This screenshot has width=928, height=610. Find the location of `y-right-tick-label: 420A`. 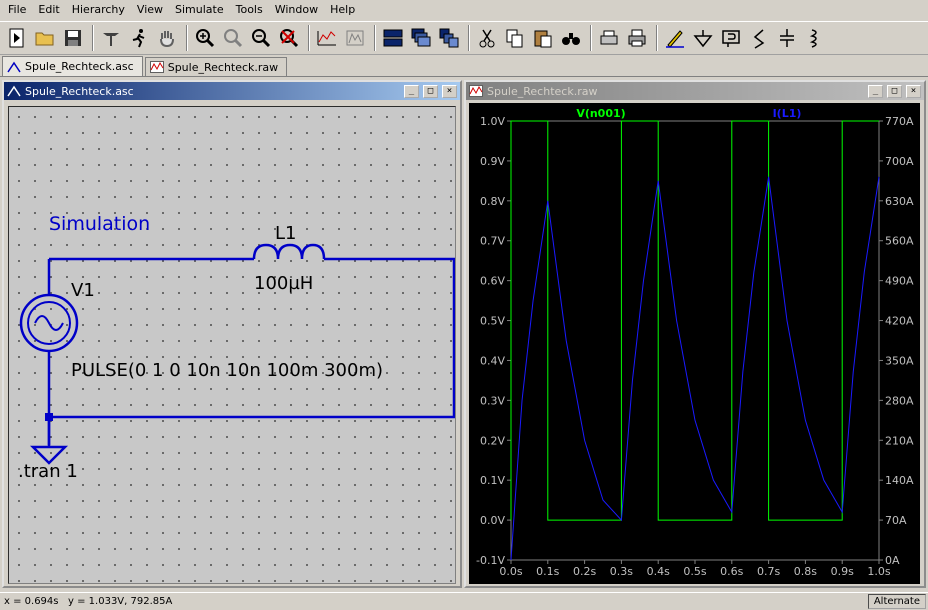

y-right-tick-label: 420A is located at coordinates (899, 321).